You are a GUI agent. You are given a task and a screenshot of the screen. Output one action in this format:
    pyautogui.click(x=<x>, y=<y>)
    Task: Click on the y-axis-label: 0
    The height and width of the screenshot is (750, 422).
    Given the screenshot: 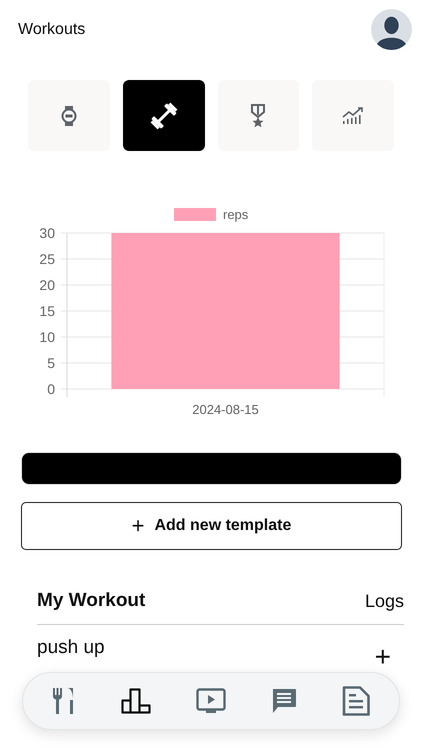 What is the action you would take?
    pyautogui.click(x=51, y=389)
    